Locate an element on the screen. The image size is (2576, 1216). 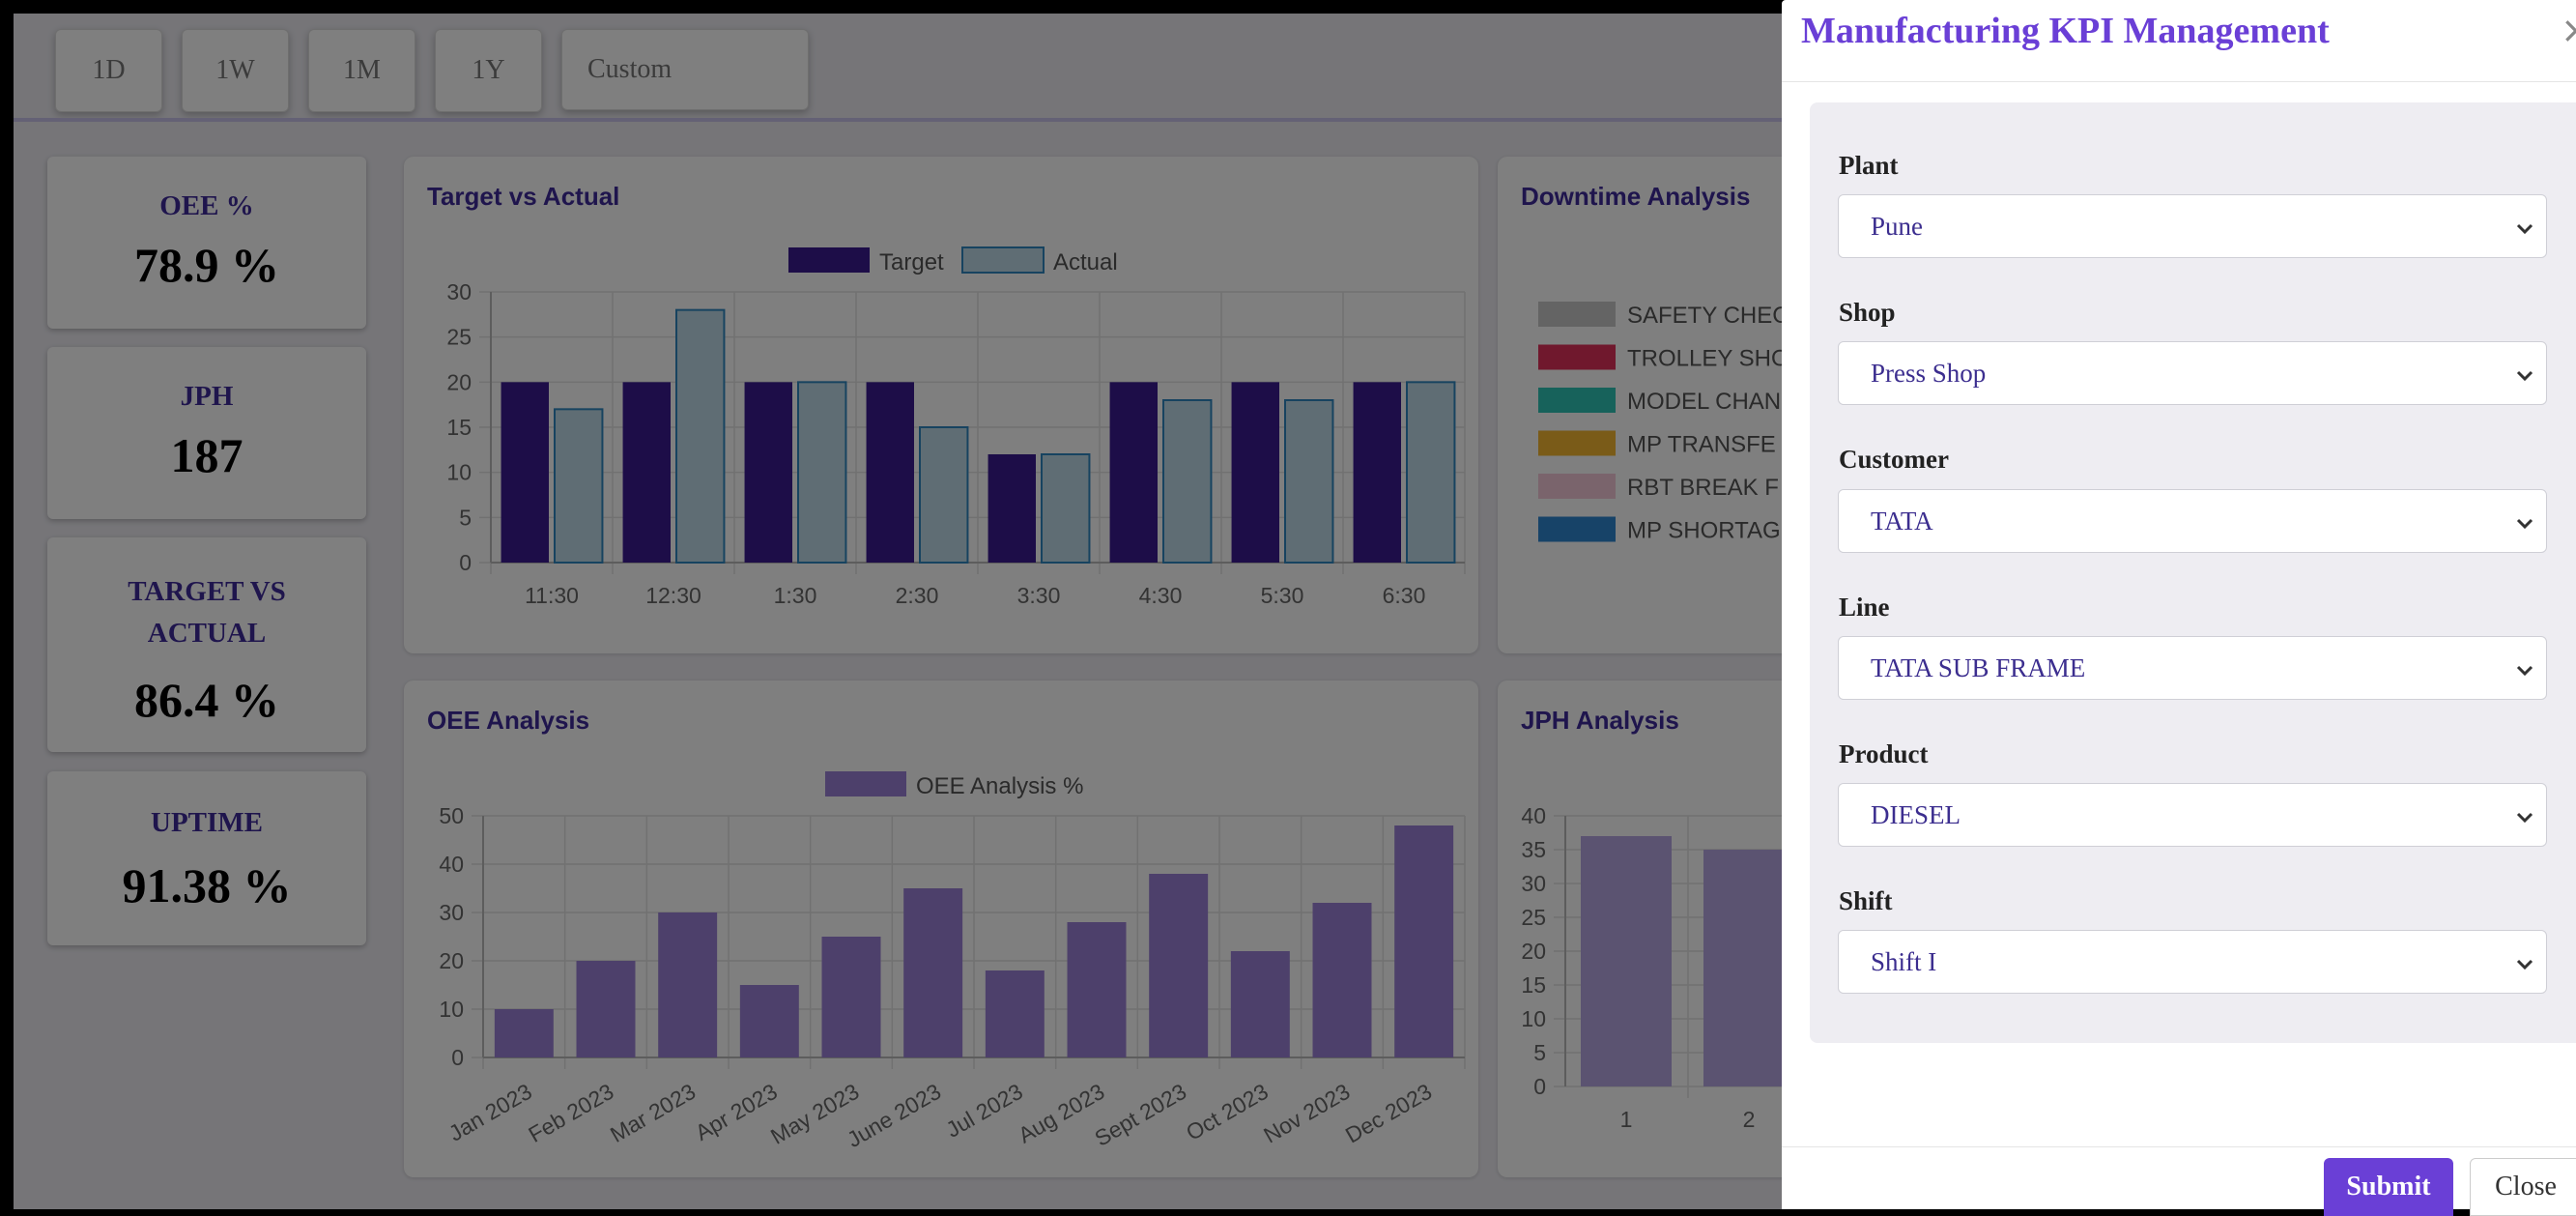
customer-label: Customer is located at coordinates (1894, 460).